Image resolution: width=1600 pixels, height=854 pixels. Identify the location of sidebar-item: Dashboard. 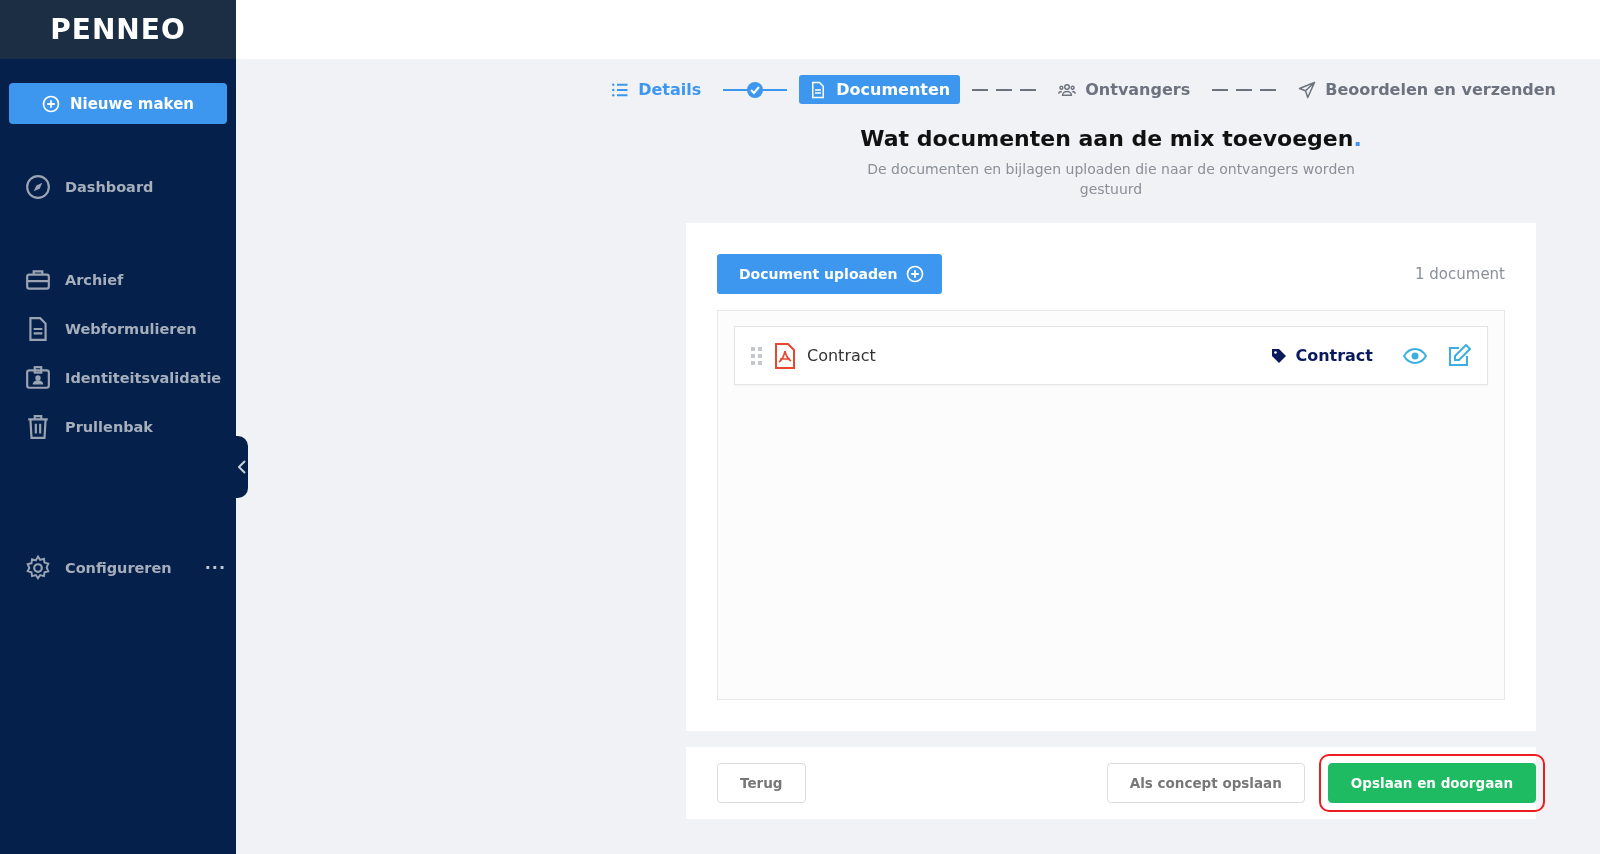
(118, 186).